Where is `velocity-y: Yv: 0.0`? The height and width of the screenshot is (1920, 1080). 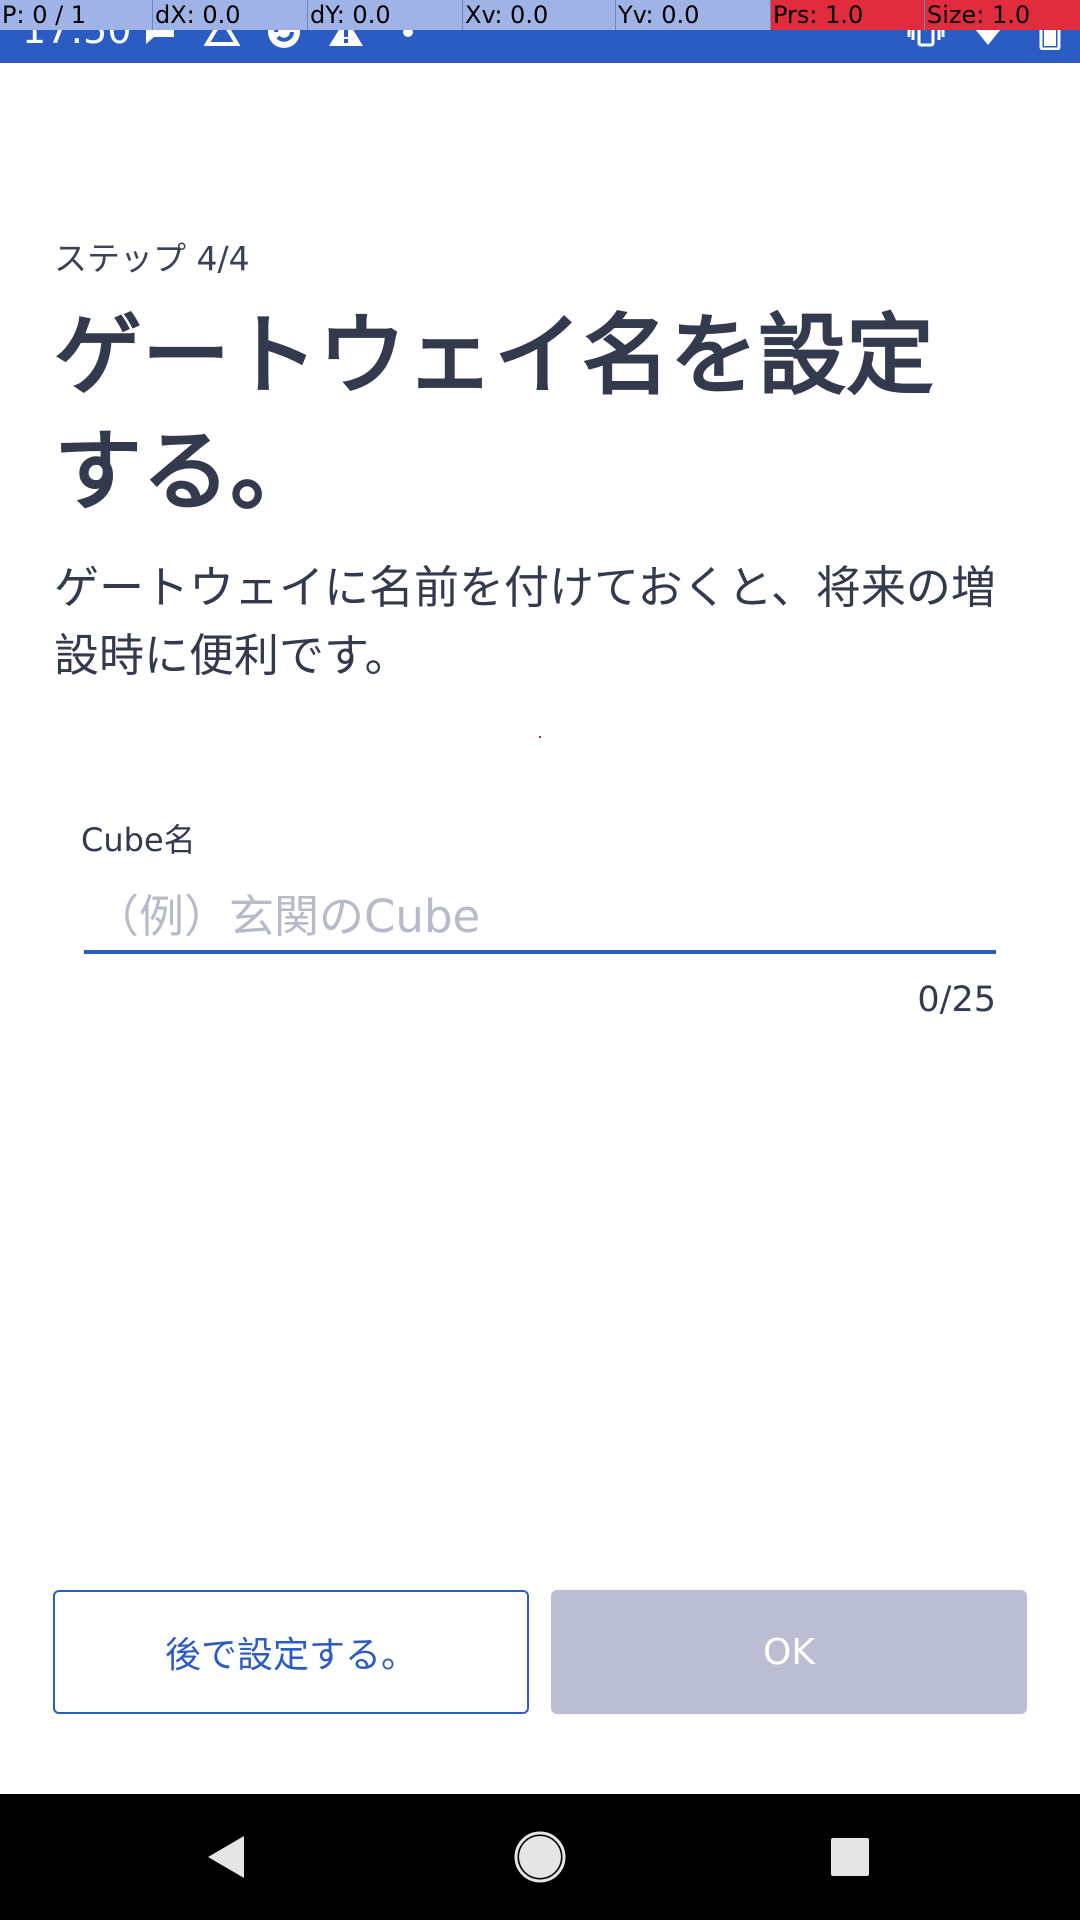
velocity-y: Yv: 0.0 is located at coordinates (692, 15).